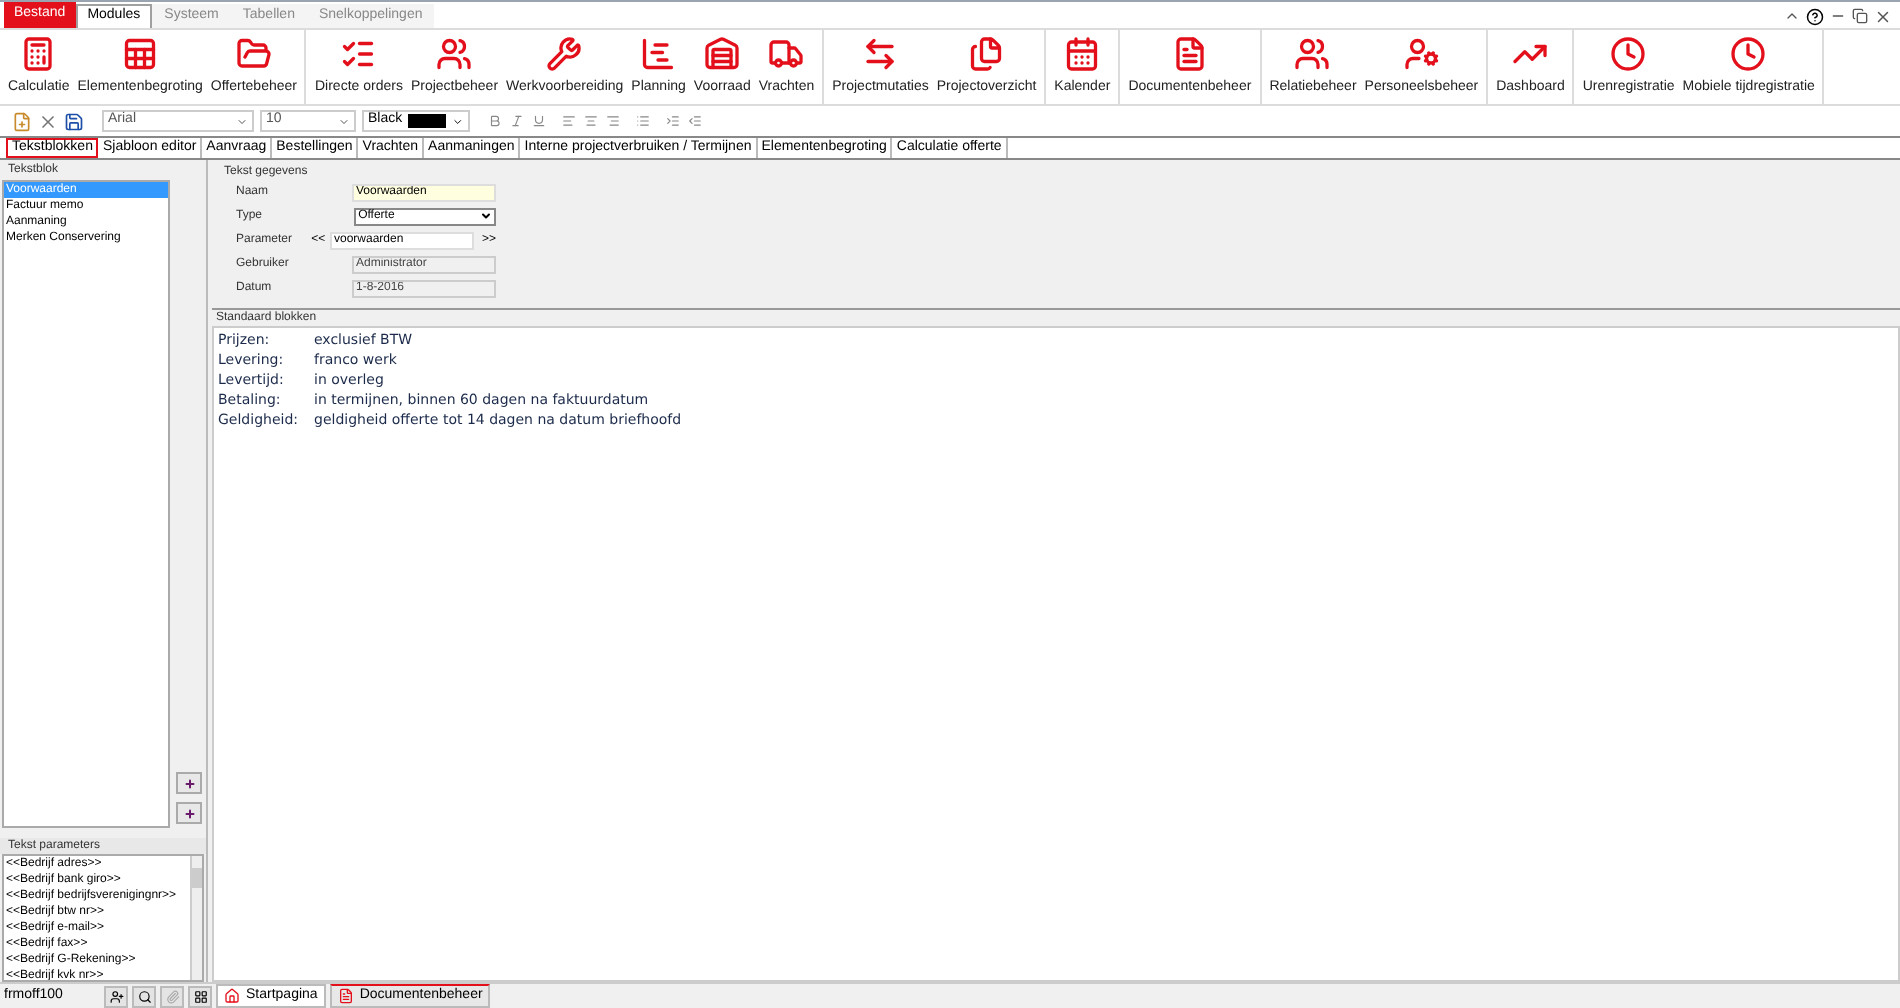 This screenshot has width=1900, height=1008. I want to click on outdent-icon, so click(695, 121).